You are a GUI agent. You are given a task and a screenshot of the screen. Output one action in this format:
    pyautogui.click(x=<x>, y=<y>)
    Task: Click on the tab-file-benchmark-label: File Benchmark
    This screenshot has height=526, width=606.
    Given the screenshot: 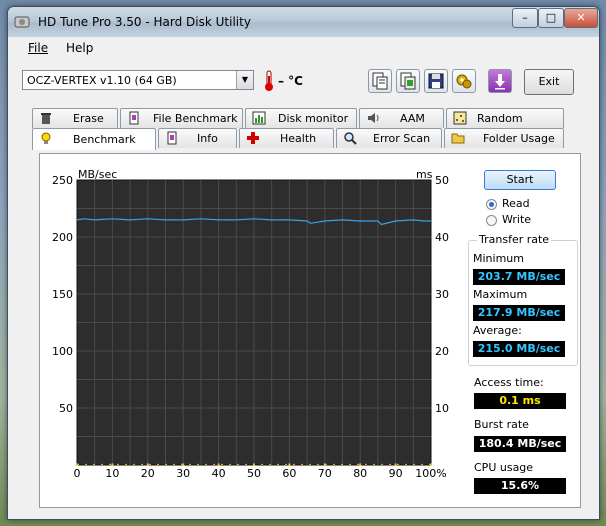 What is the action you would take?
    pyautogui.click(x=195, y=118)
    